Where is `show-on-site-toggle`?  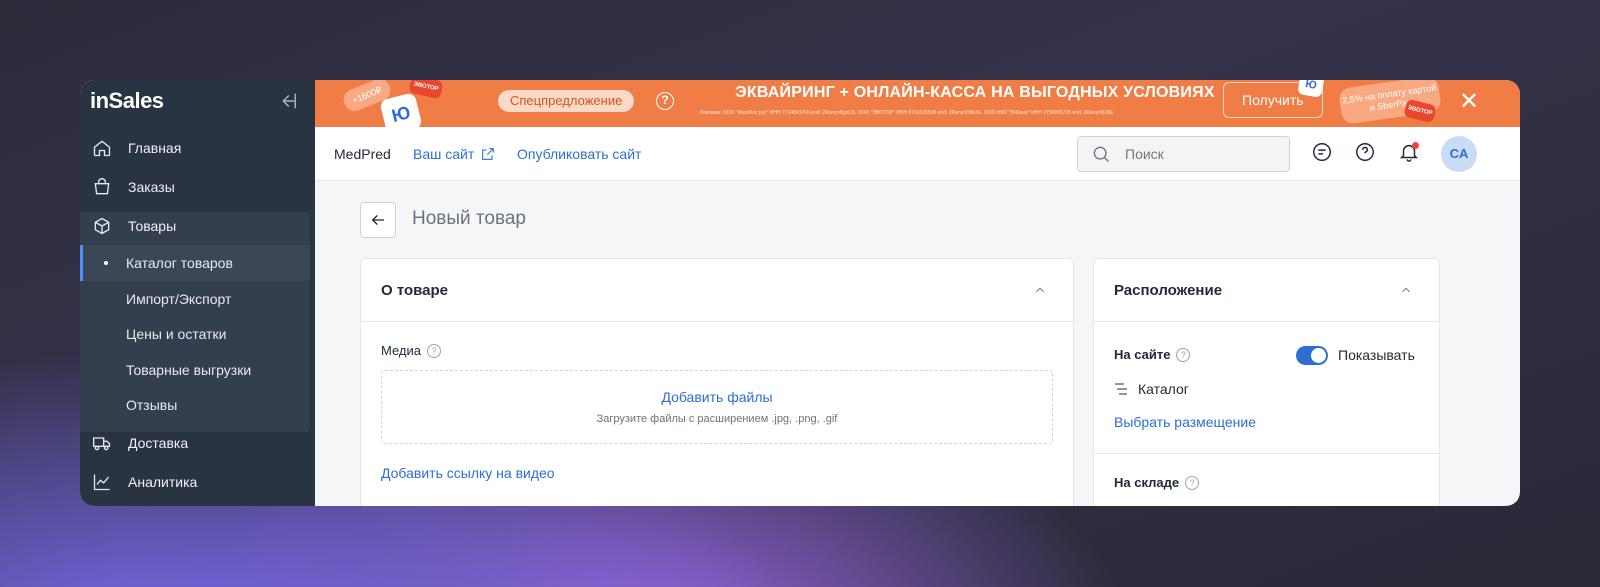
show-on-site-toggle is located at coordinates (1312, 355).